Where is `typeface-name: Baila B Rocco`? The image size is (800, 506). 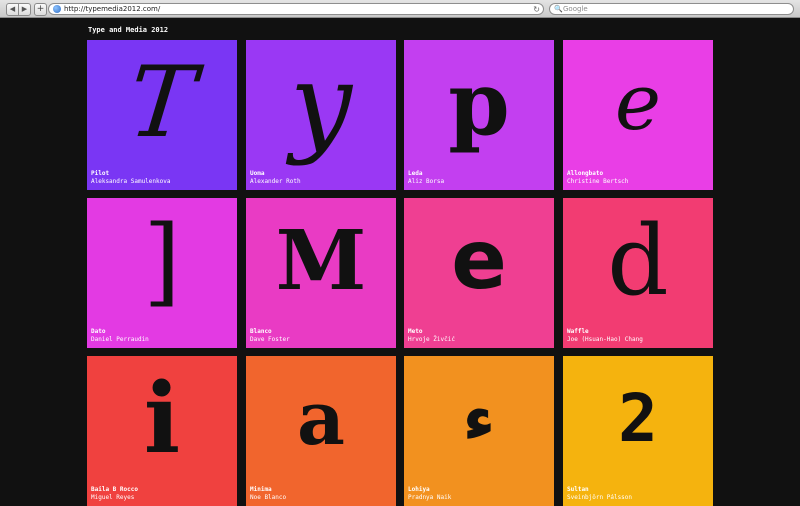
typeface-name: Baila B Rocco is located at coordinates (114, 489).